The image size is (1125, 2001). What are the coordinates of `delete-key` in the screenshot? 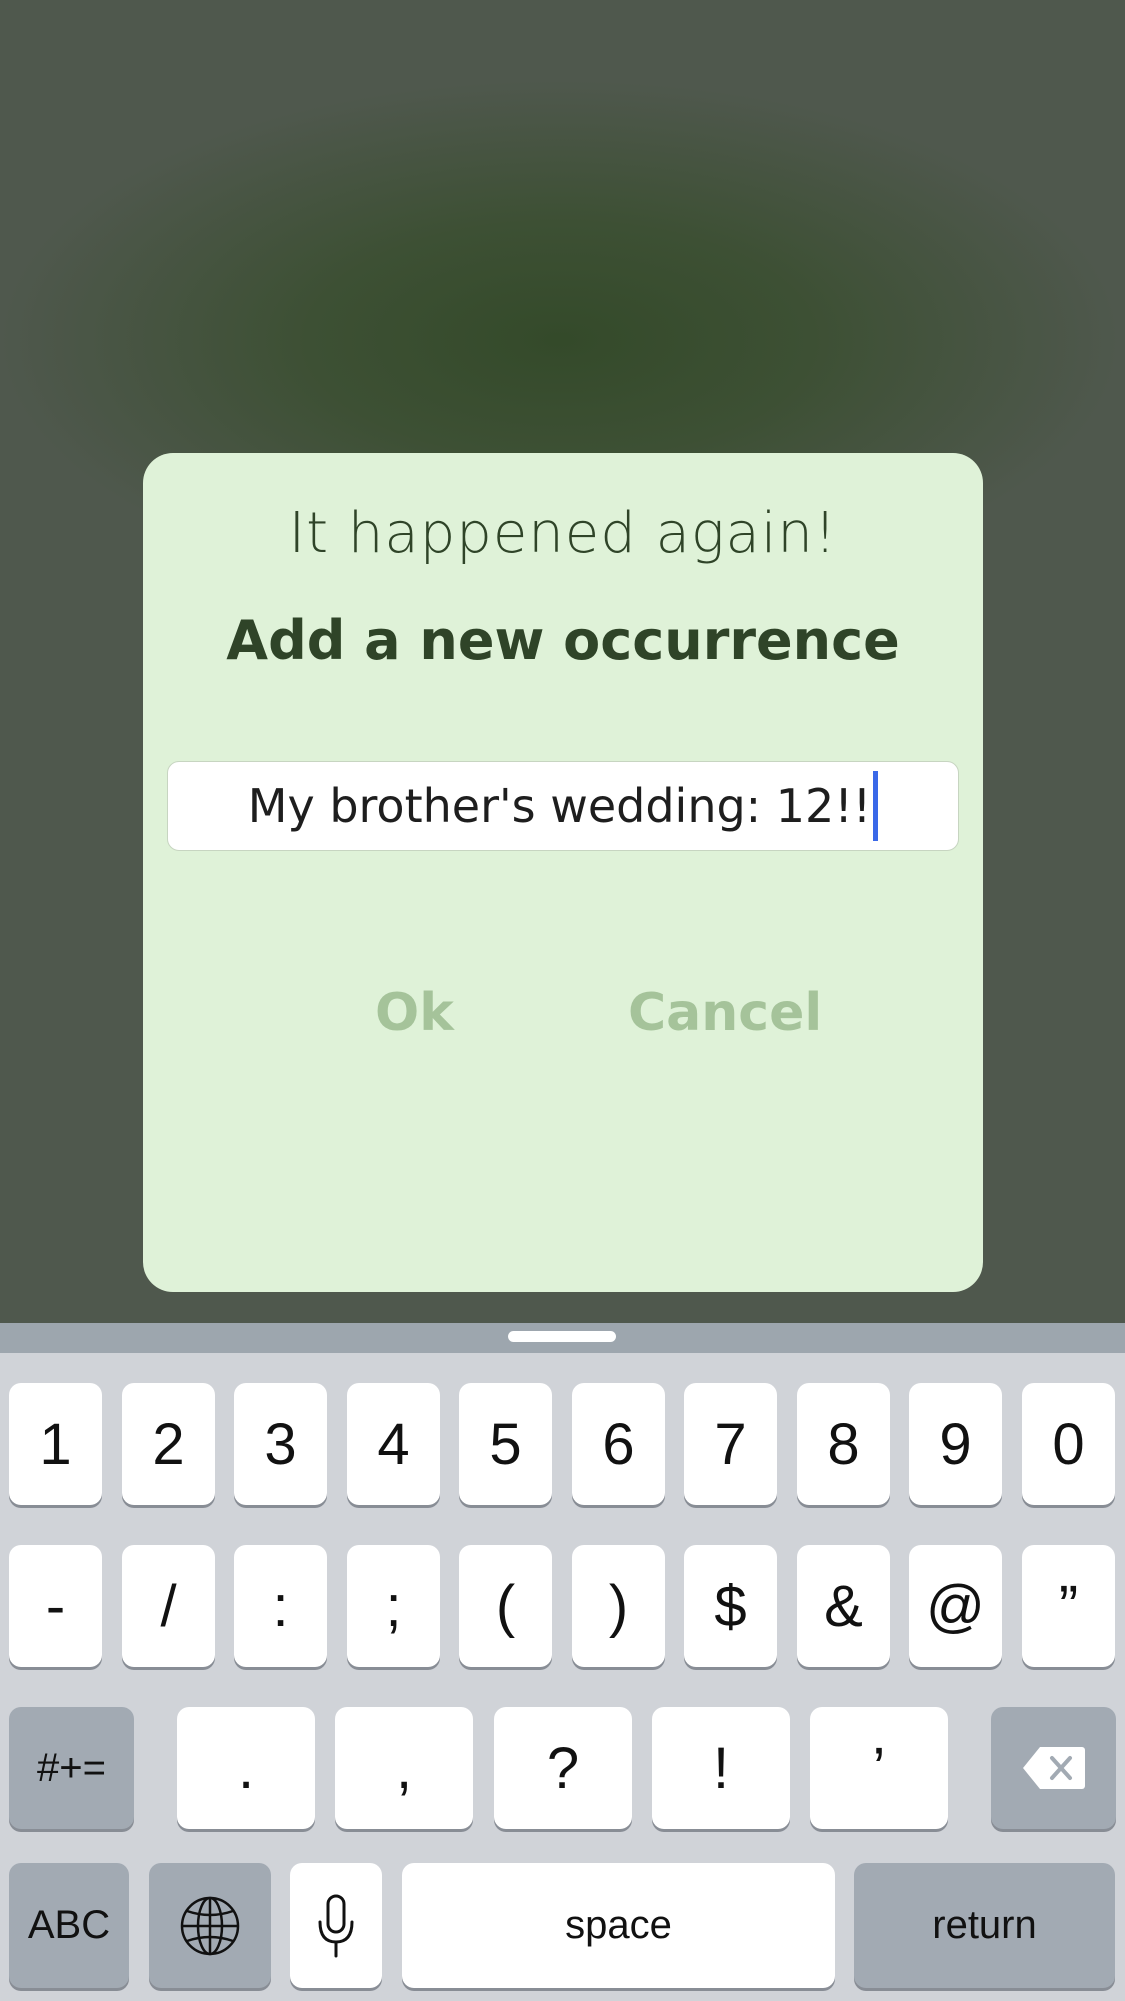 It's located at (1053, 1768).